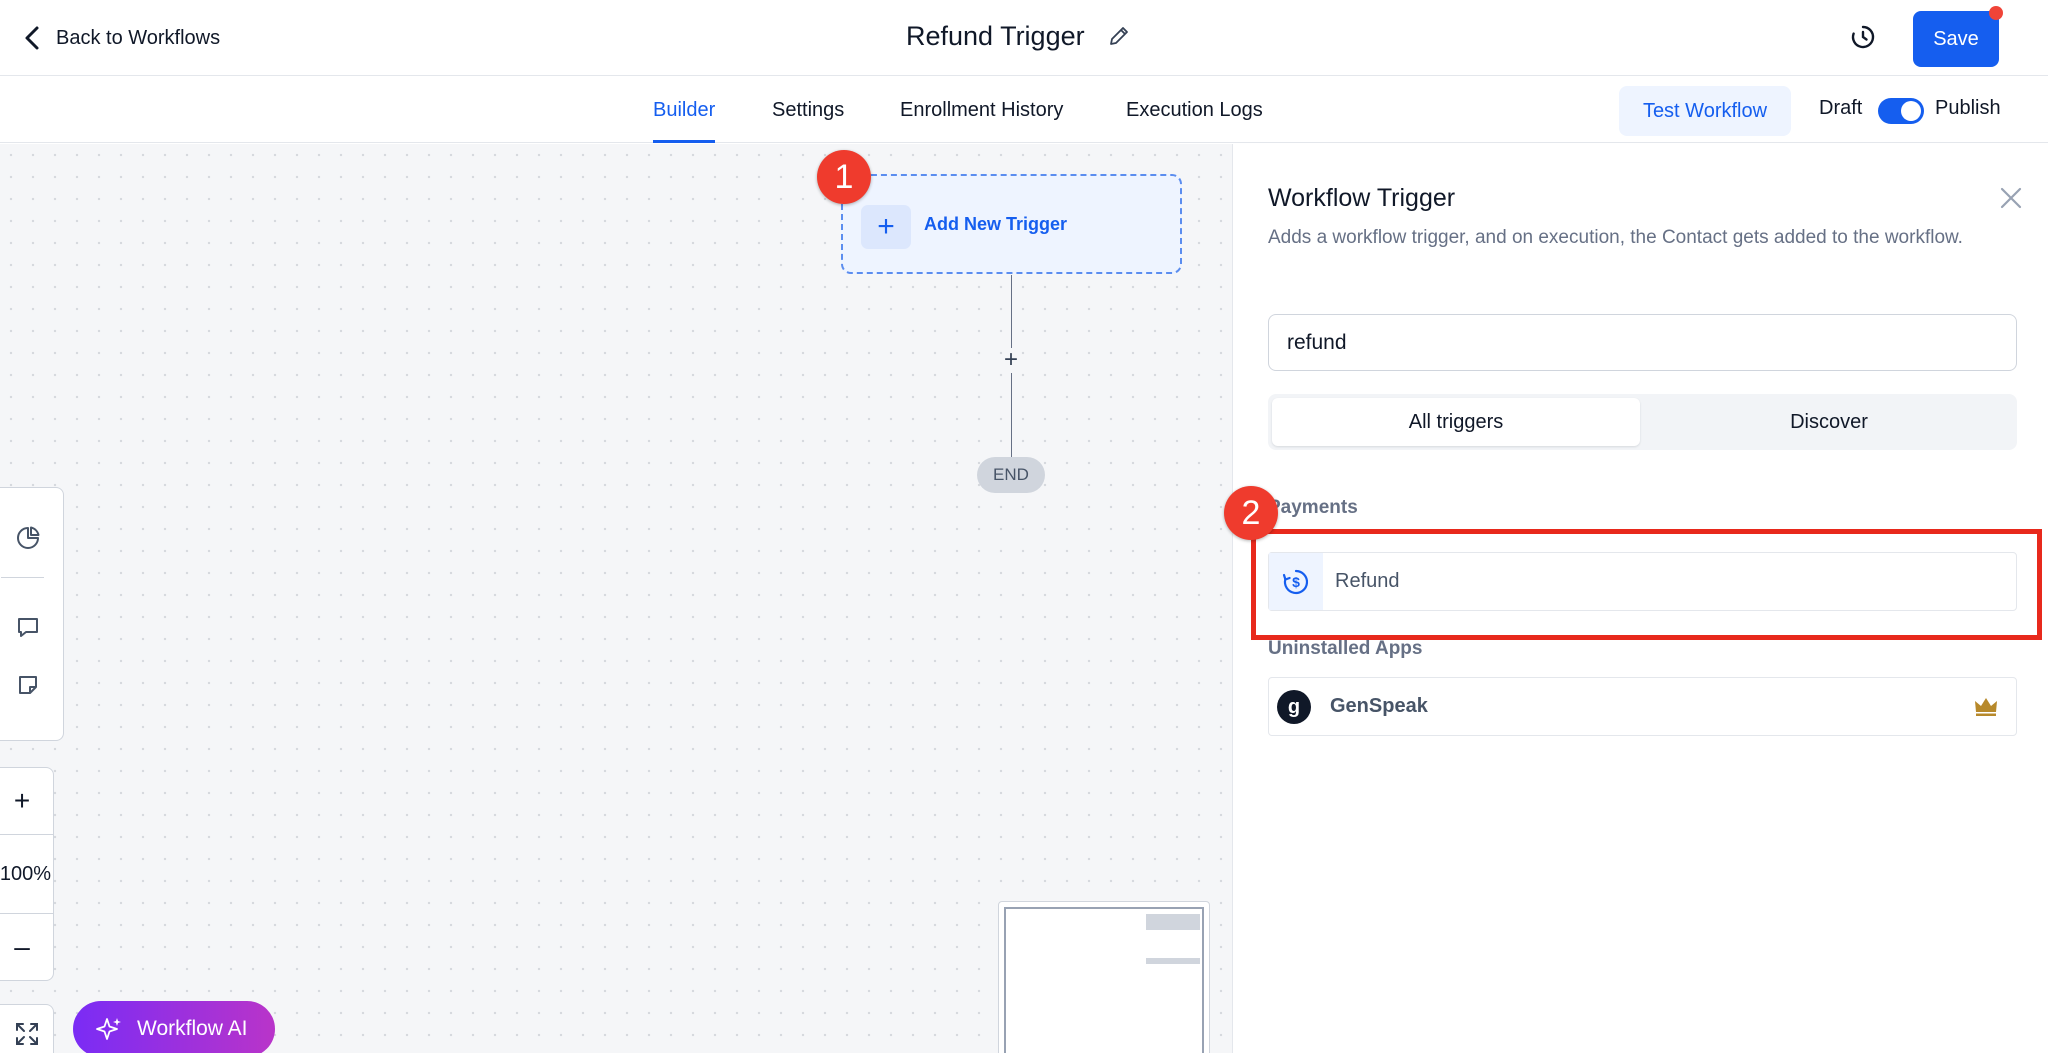 This screenshot has height=1053, width=2048. What do you see at coordinates (1705, 111) in the screenshot?
I see `test-workflow-button: Test Workflow` at bounding box center [1705, 111].